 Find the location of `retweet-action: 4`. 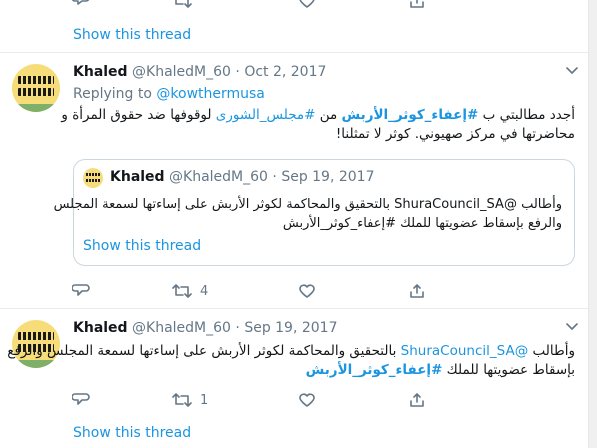

retweet-action: 4 is located at coordinates (190, 291).